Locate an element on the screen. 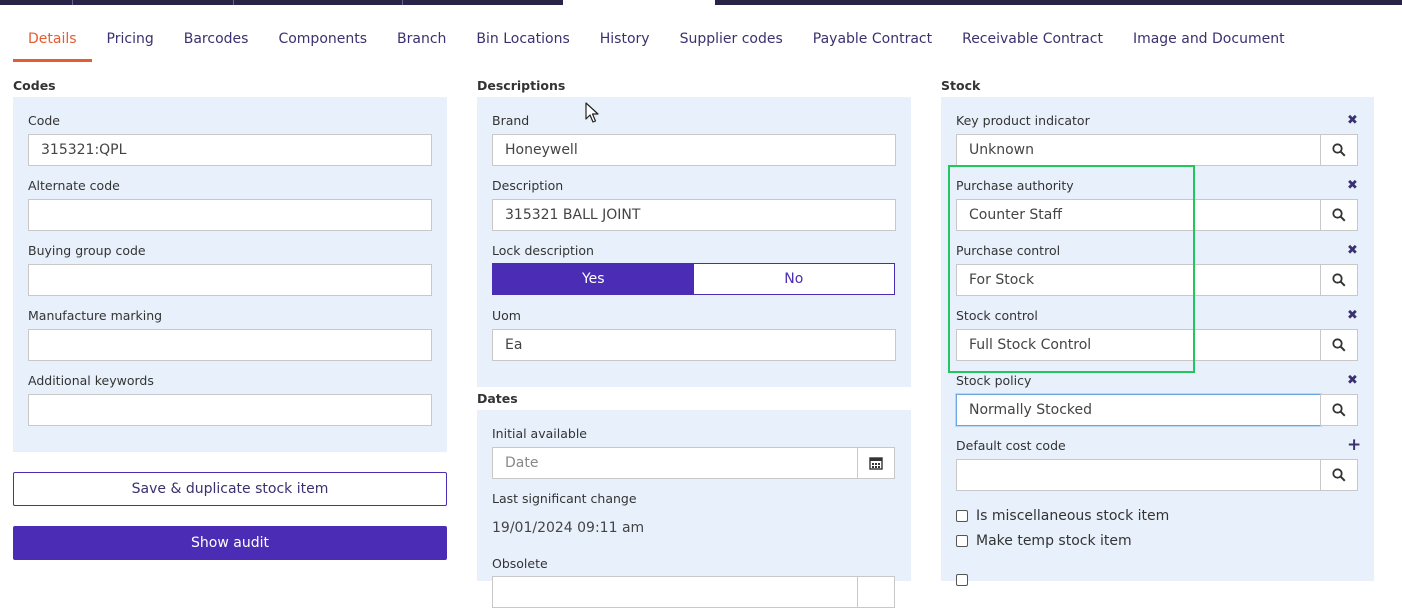 The width and height of the screenshot is (1402, 608). top-nav-bar is located at coordinates (701, 2).